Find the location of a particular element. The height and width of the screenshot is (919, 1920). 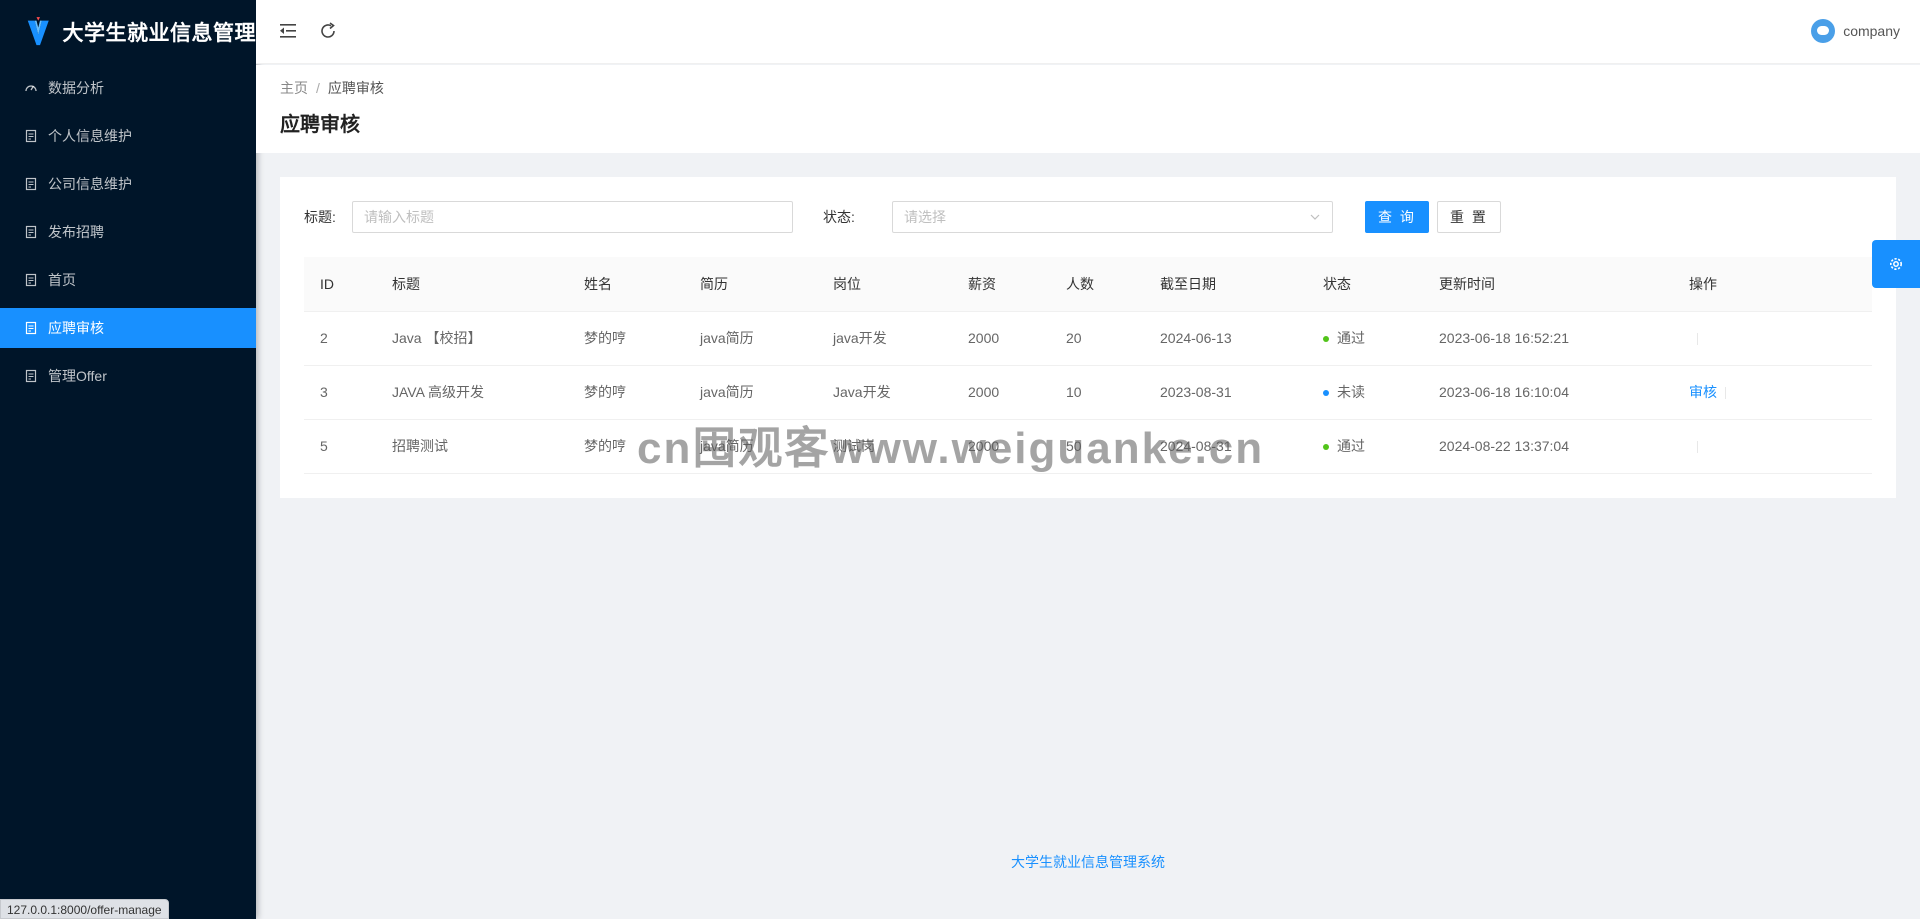

logo: 大学生就业信息管理 is located at coordinates (128, 32).